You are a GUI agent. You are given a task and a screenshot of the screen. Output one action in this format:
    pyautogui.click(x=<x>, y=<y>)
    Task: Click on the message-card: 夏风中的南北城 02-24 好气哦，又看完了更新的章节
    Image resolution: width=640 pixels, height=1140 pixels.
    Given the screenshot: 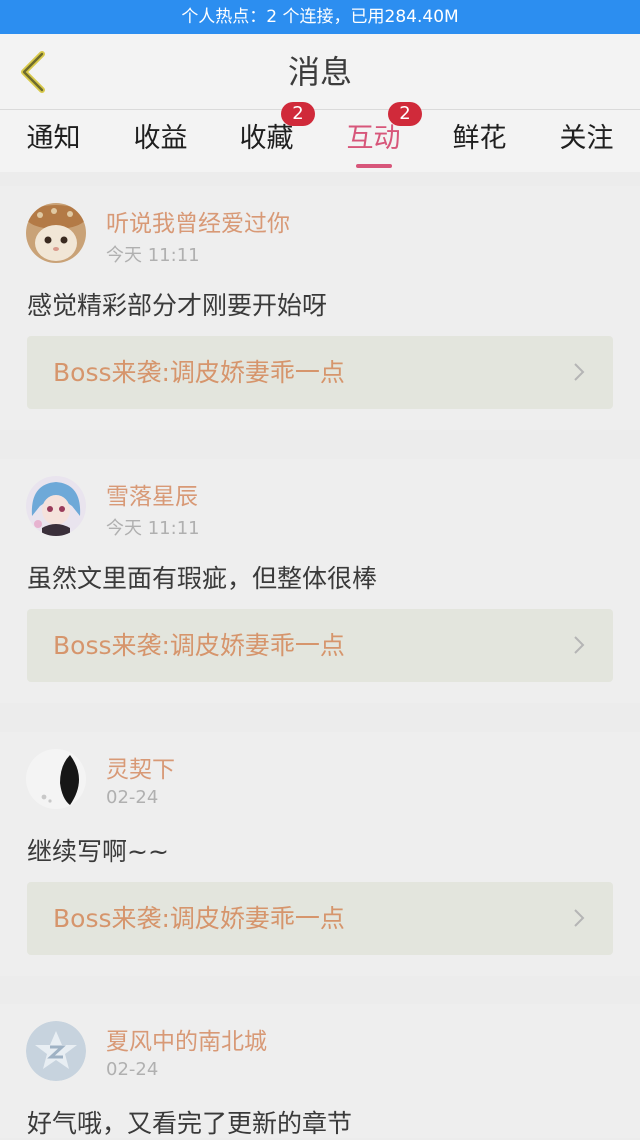 What is the action you would take?
    pyautogui.click(x=320, y=1071)
    